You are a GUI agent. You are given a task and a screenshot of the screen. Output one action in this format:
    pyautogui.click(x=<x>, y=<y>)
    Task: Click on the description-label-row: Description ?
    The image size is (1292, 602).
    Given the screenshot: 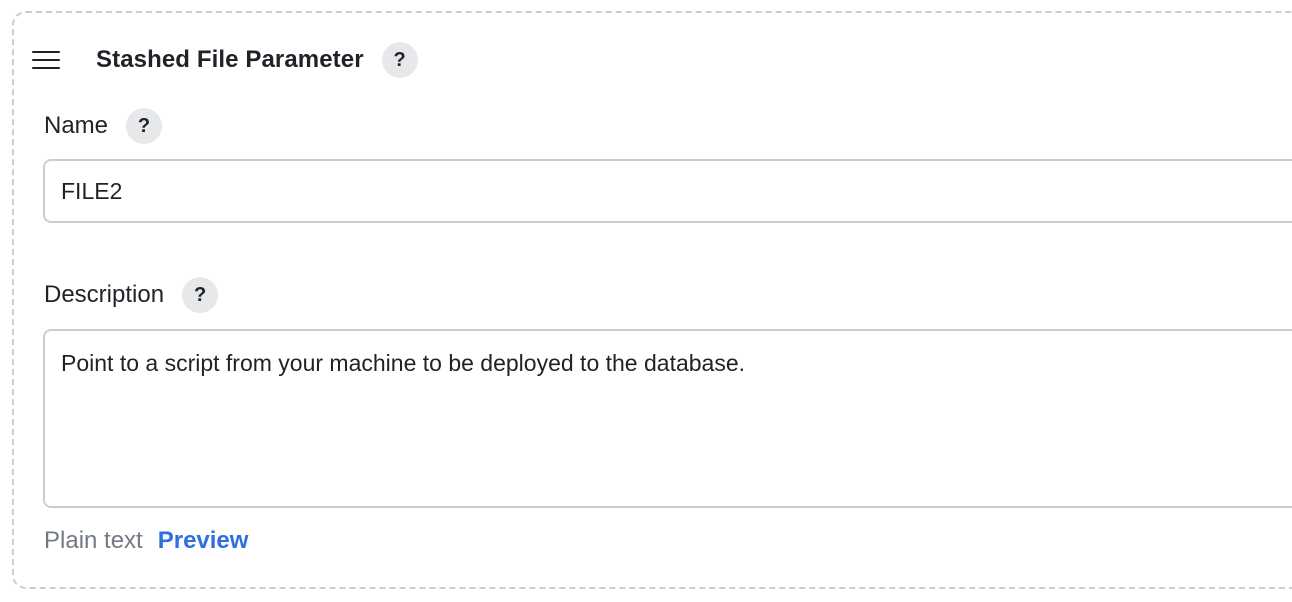 What is the action you would take?
    pyautogui.click(x=131, y=295)
    